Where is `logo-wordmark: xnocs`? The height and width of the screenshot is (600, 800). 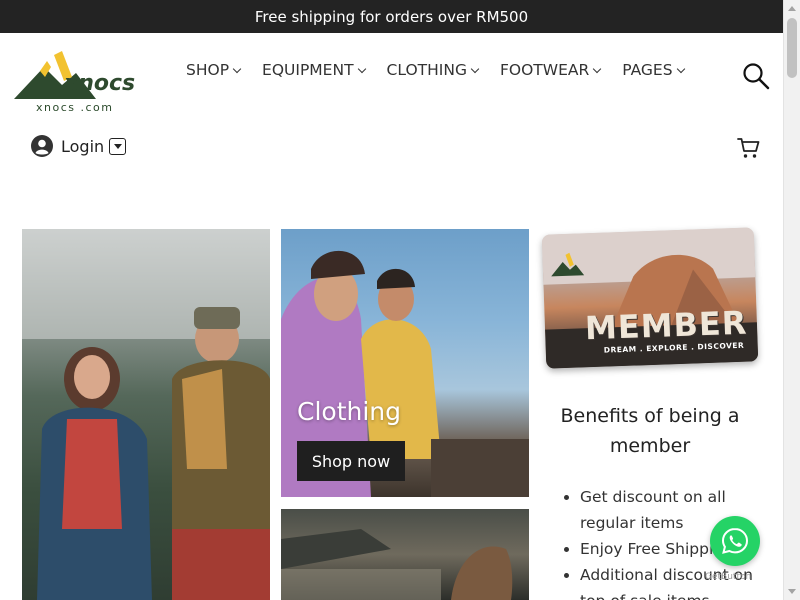
logo-wordmark: xnocs is located at coordinates (100, 83).